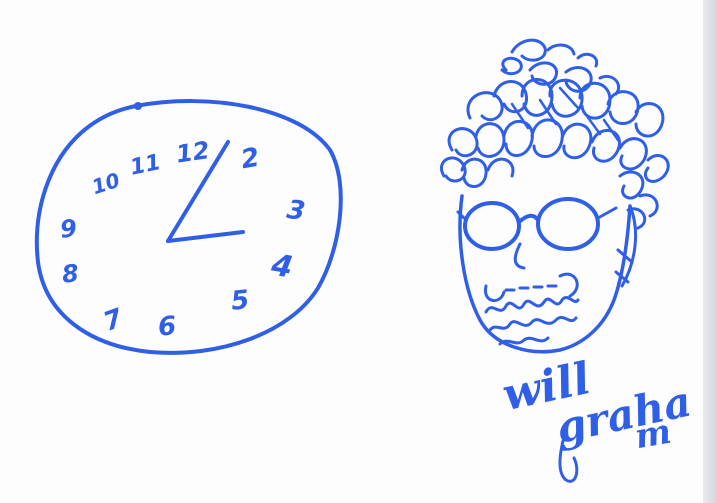 The image size is (717, 503). I want to click on clock-numeral-3: 3, so click(296, 211).